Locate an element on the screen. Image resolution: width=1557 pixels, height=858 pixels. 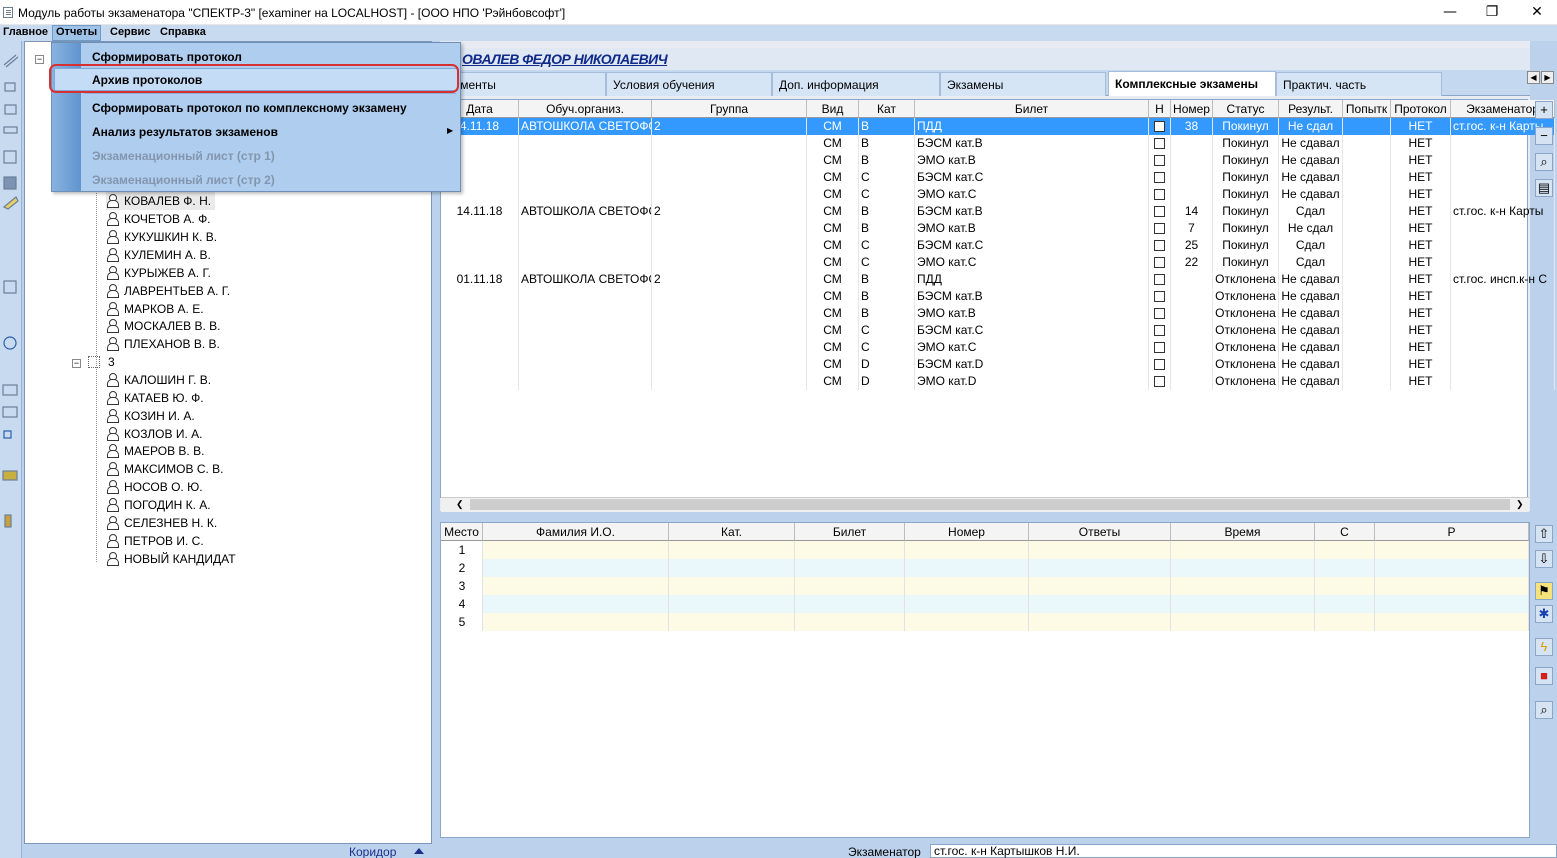
stop-icon: ■ is located at coordinates (1544, 676).